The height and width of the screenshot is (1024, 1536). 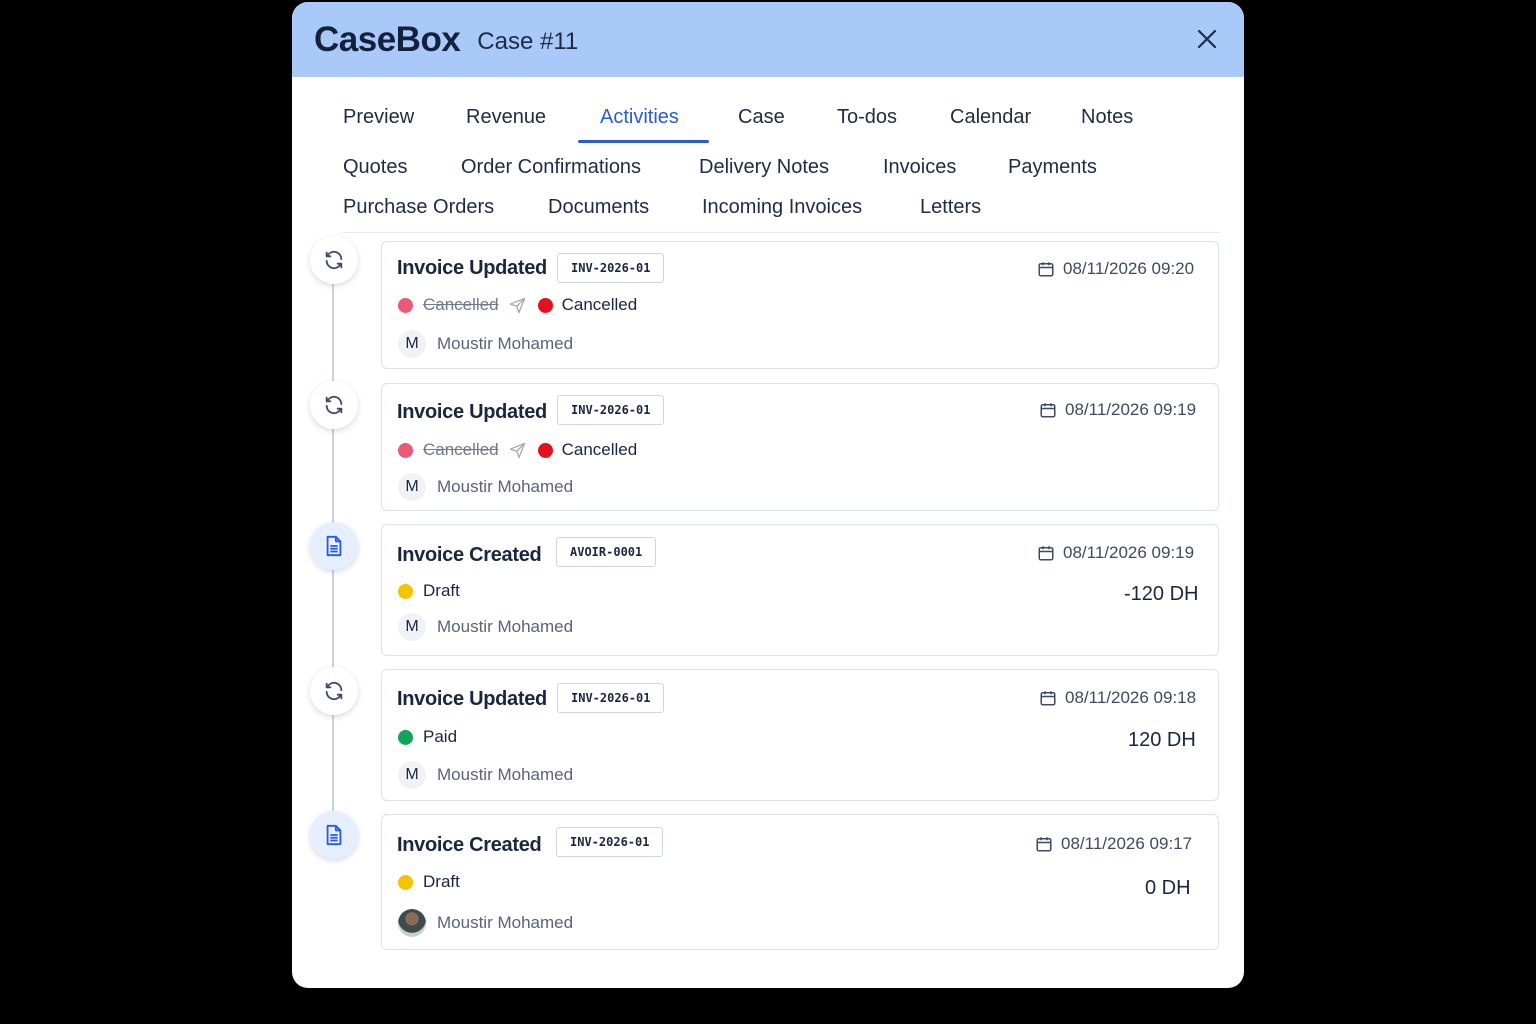 I want to click on tabs-divider, so click(x=781, y=232).